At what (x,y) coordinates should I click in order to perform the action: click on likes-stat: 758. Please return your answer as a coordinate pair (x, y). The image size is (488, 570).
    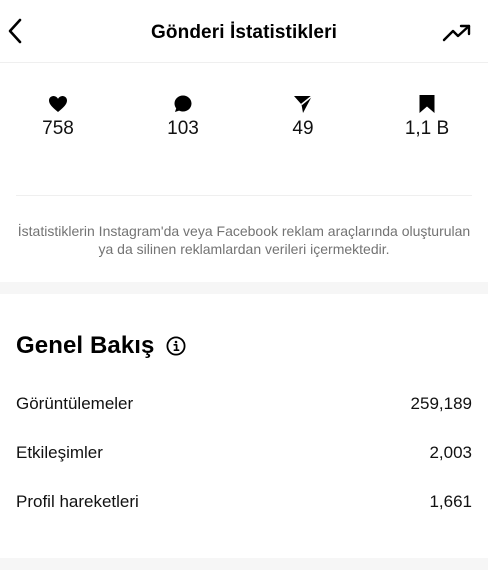
    Looking at the image, I should click on (58, 123).